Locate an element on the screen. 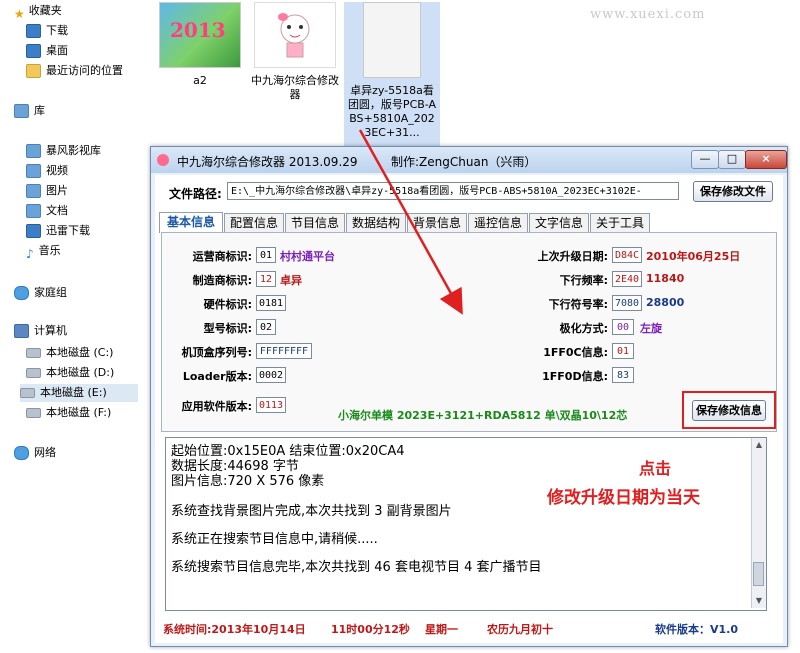 Image resolution: width=800 pixels, height=653 pixels. field-label-loader: Loader版本: is located at coordinates (217, 376).